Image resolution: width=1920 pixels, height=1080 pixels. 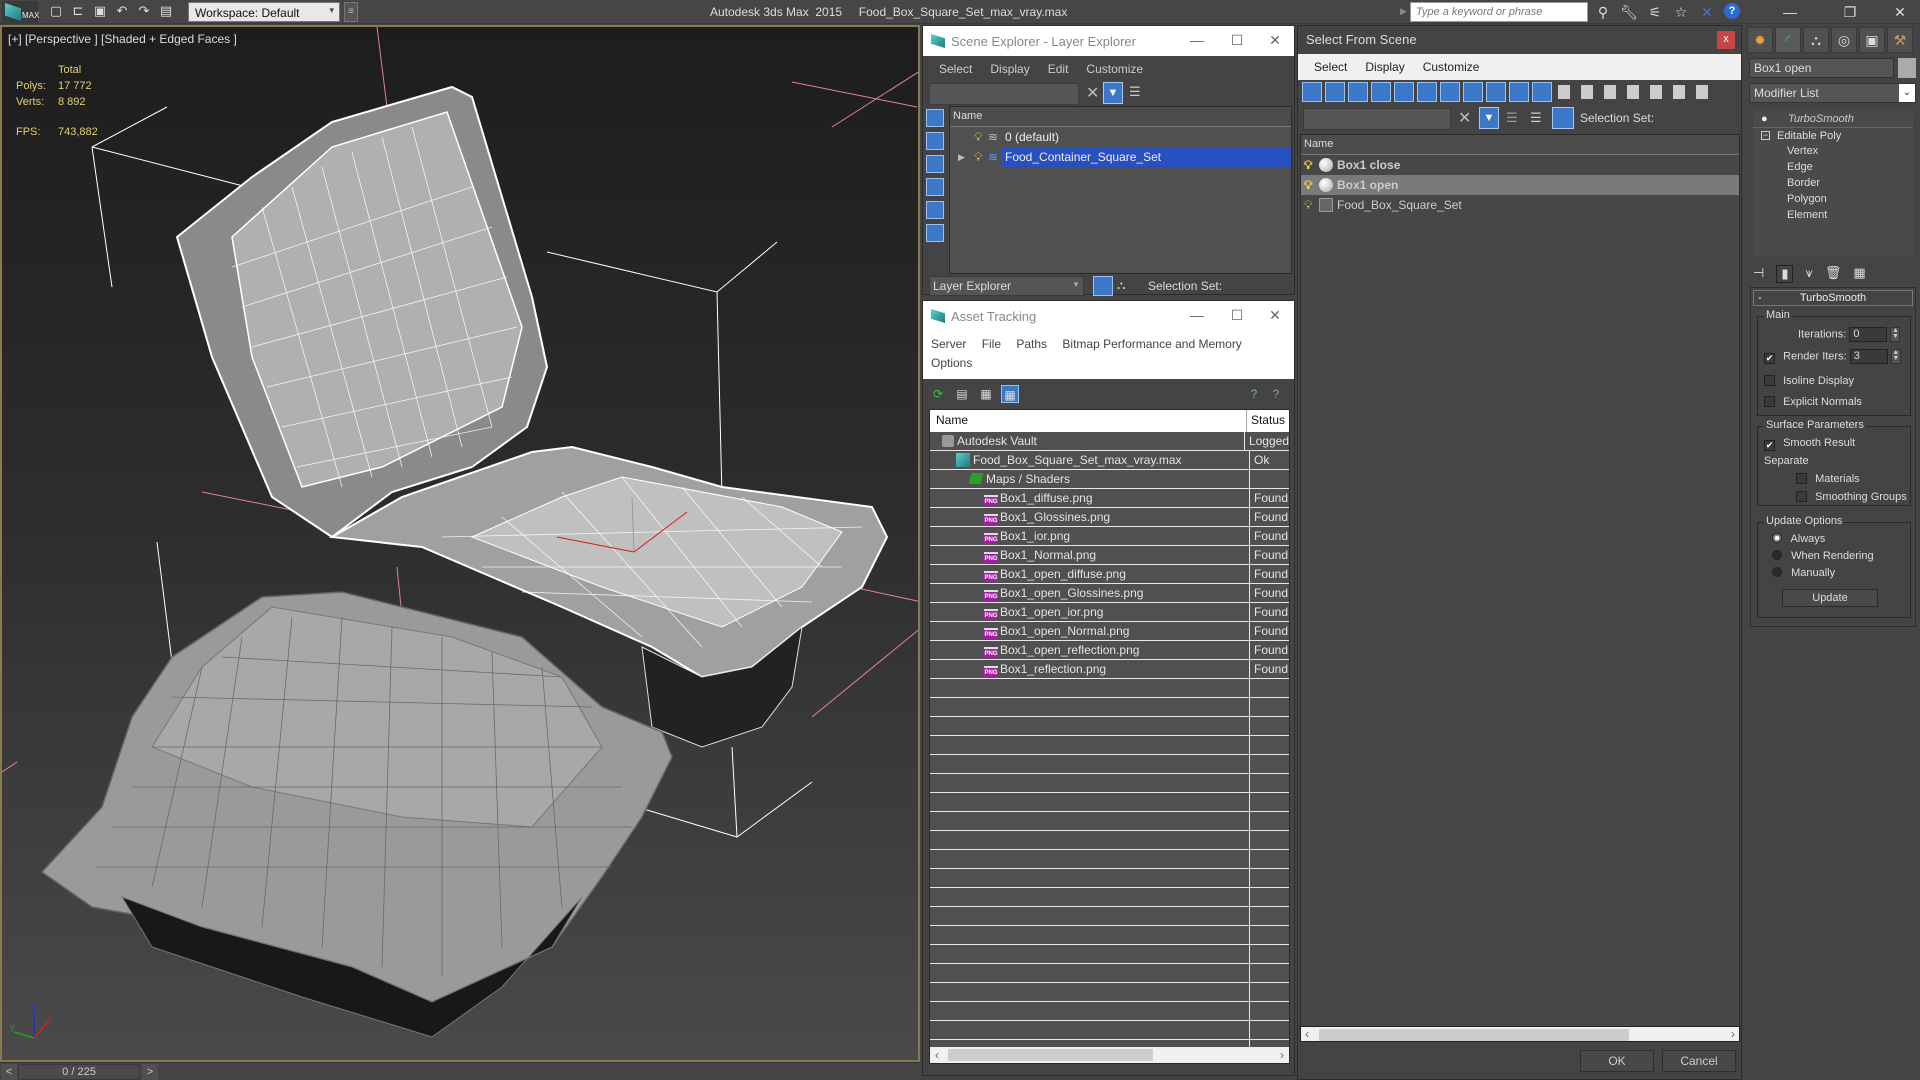 I want to click on spacewarps-filter-icon, so click(x=1427, y=92).